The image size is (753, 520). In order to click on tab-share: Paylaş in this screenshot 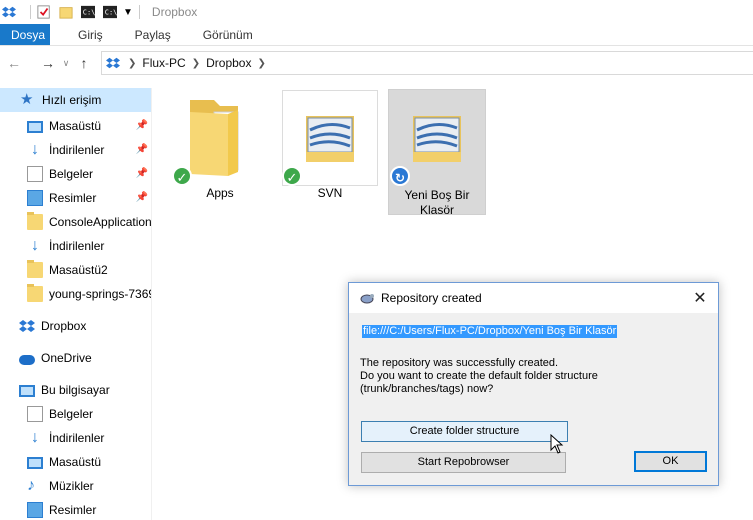, I will do `click(153, 34)`.